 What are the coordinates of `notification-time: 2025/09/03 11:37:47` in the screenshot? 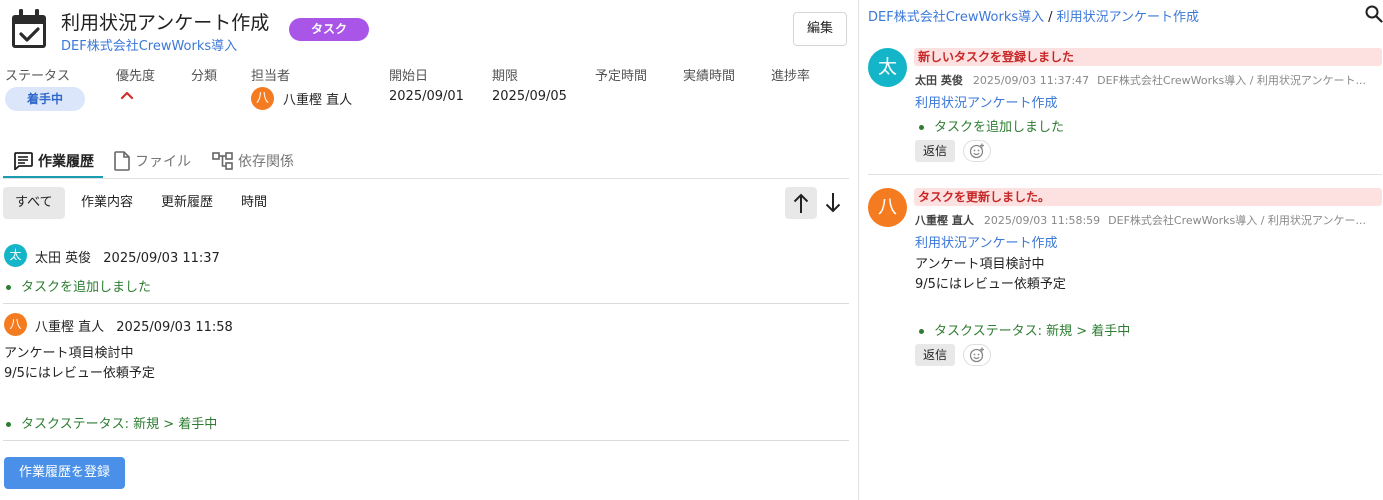 It's located at (1031, 80).